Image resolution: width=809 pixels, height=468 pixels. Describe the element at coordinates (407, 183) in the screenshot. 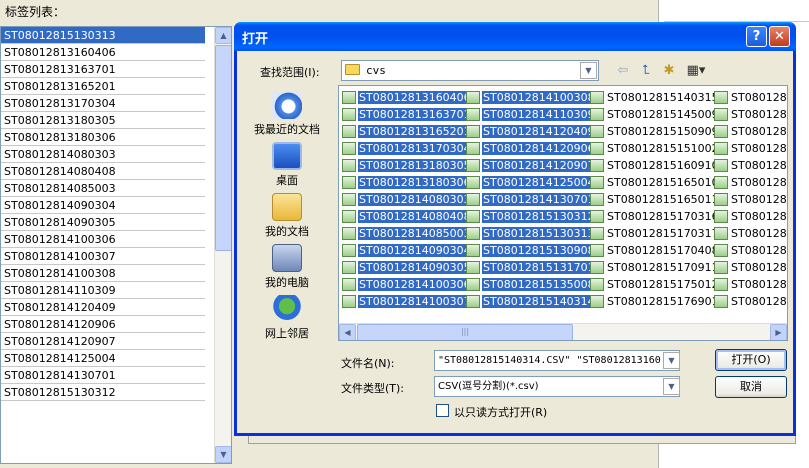

I see `file-item: ST08012813180306` at that location.